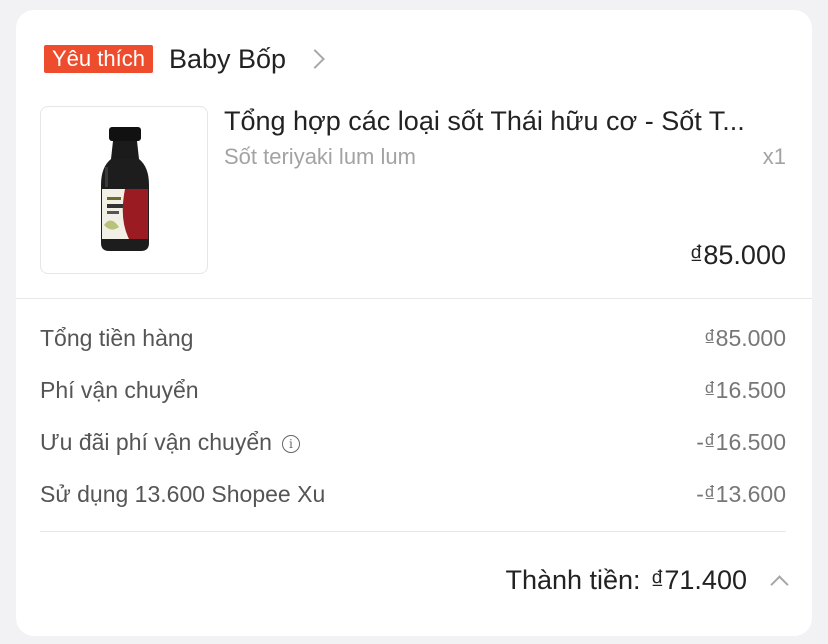  I want to click on product-variant: Sốt teriyaki lum lum, so click(320, 156).